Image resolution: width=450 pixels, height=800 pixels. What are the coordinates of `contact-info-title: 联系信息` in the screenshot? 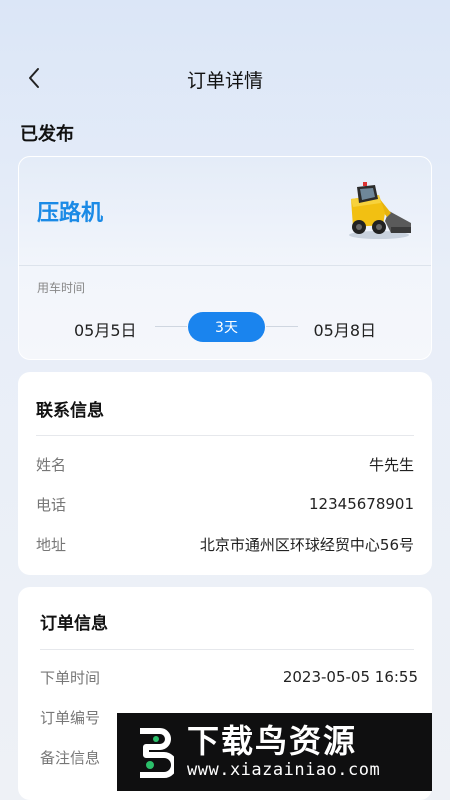 It's located at (70, 411).